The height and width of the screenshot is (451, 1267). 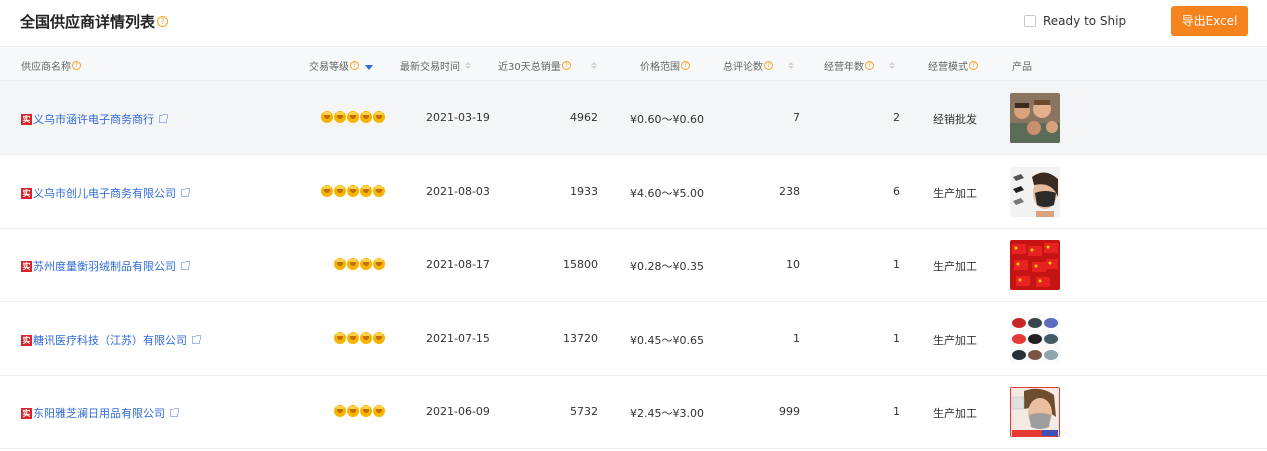 What do you see at coordinates (859, 65) in the screenshot?
I see `column-header-years: 经营年数?` at bounding box center [859, 65].